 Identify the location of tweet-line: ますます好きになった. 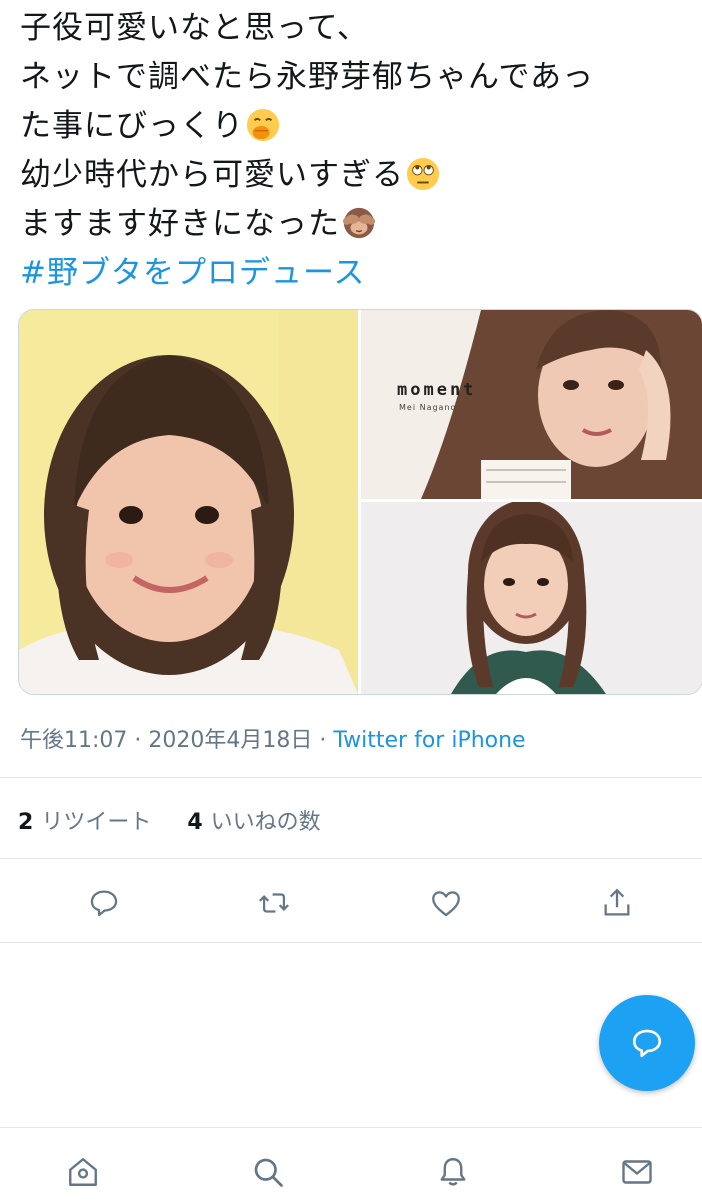
(360, 224).